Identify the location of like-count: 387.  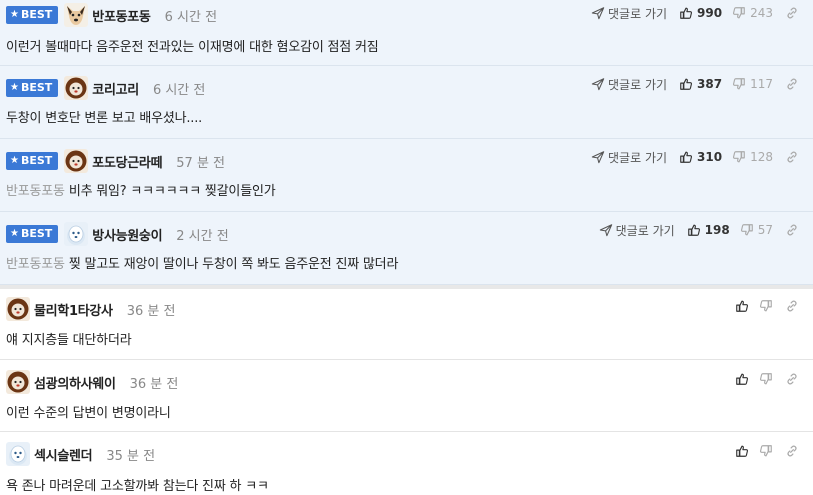
(710, 84).